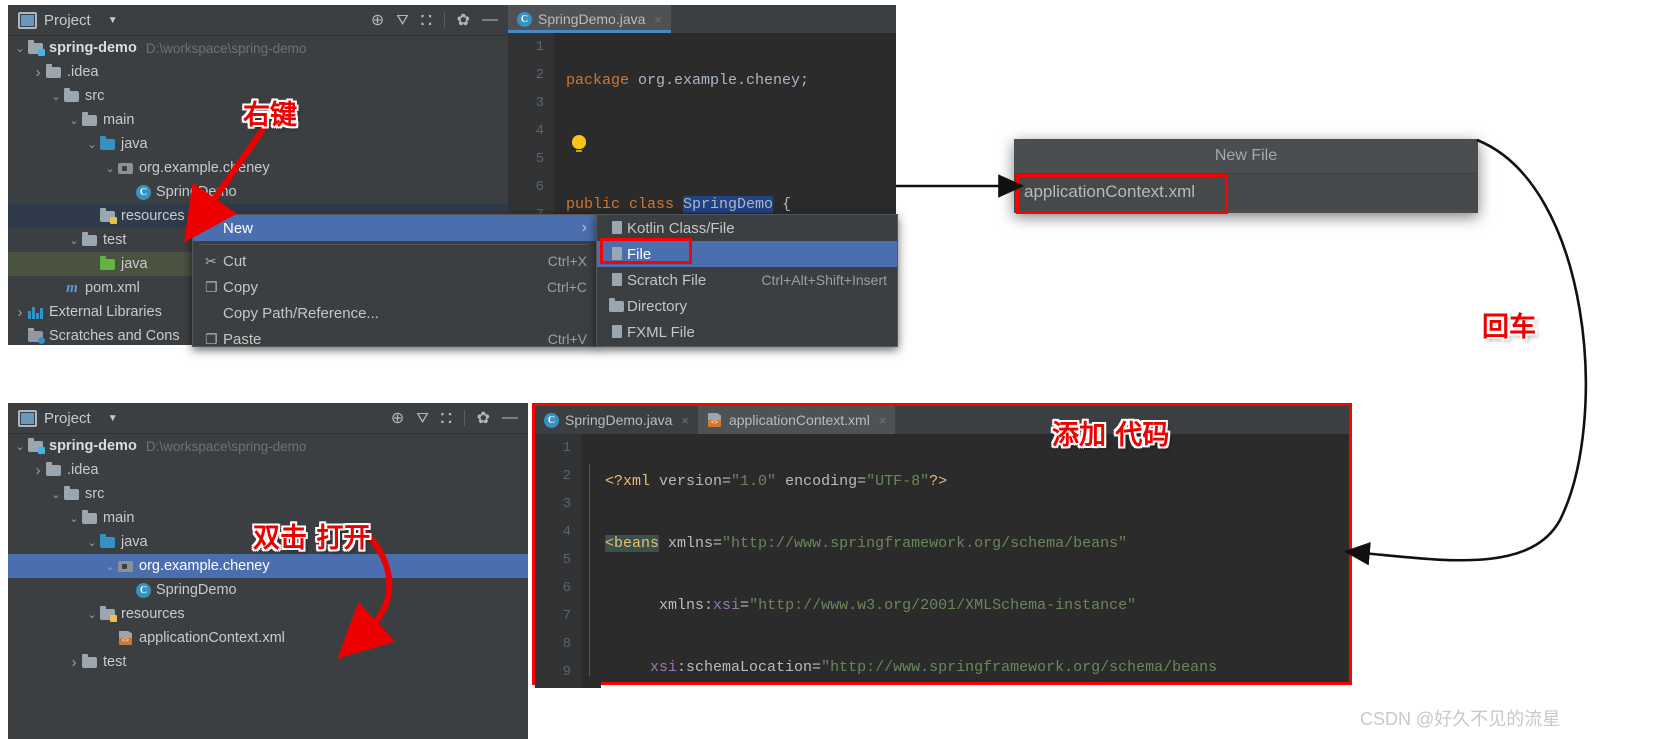 This screenshot has width=1664, height=739. Describe the element at coordinates (579, 144) in the screenshot. I see `intention-bulb-icon` at that location.